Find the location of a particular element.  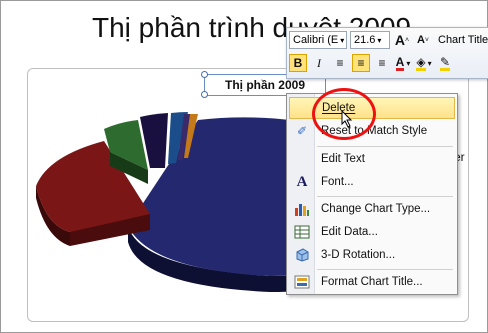

shrink-font-button: A ˅ is located at coordinates (423, 40).